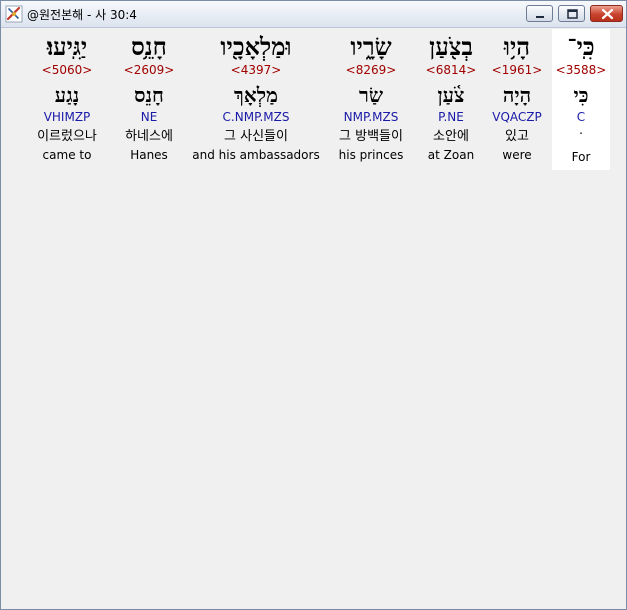 The width and height of the screenshot is (627, 610). I want to click on close-button, so click(606, 13).